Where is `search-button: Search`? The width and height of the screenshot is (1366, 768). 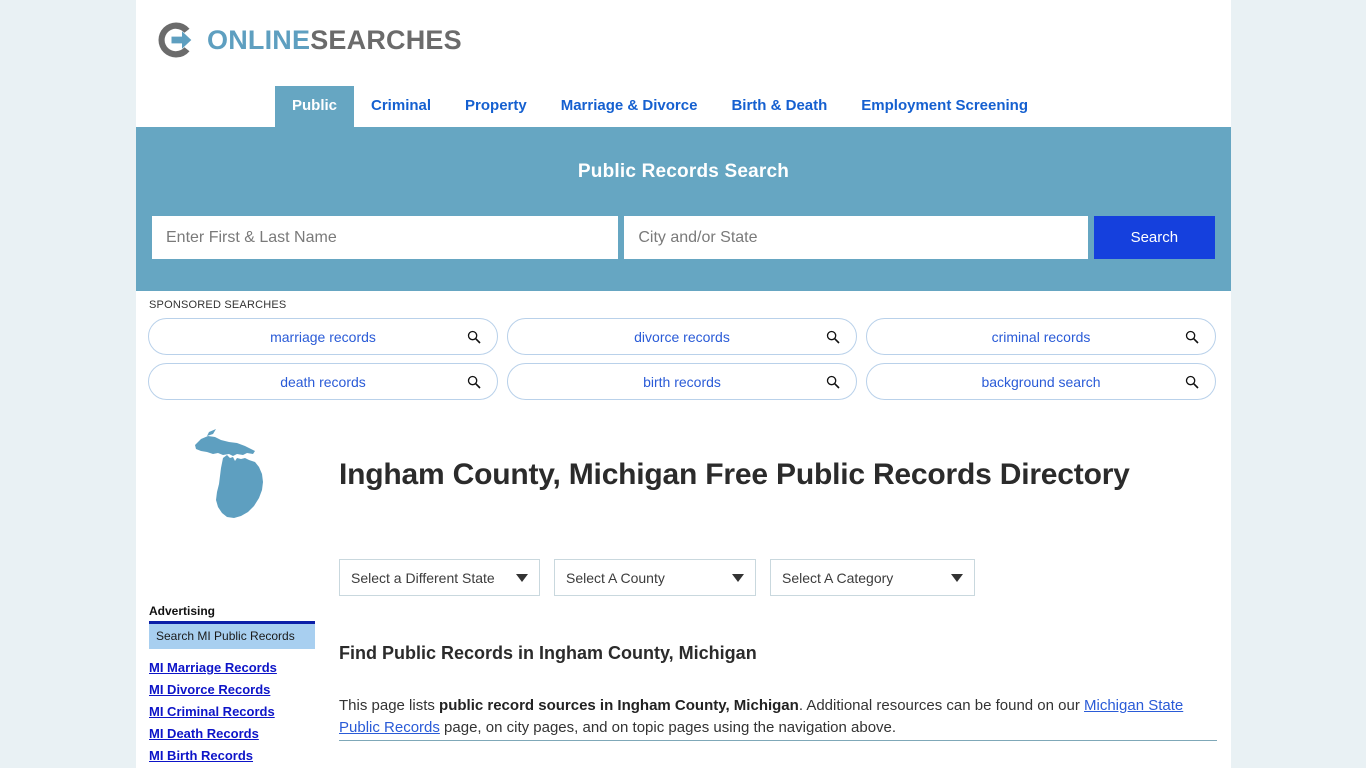
search-button: Search is located at coordinates (1154, 237).